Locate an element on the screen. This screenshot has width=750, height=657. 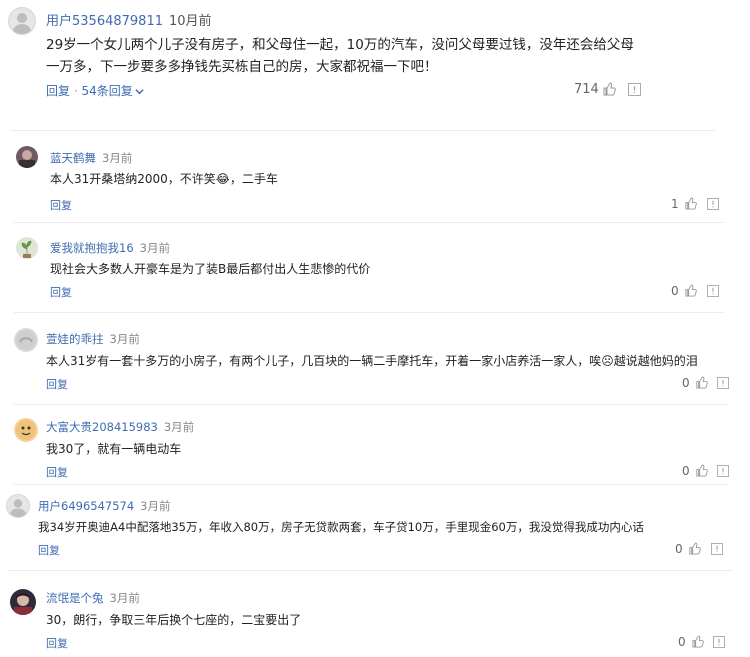
cartoon-avatar-icon is located at coordinates (26, 430).